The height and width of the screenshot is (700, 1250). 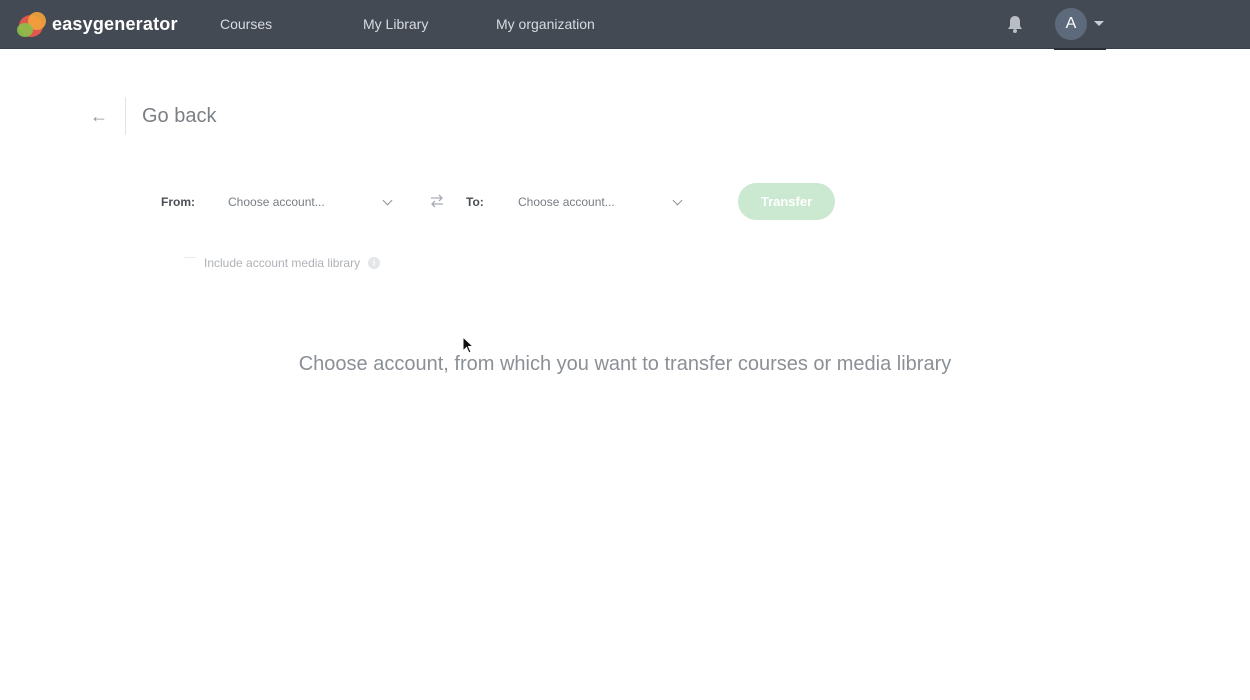 I want to click on include-media-checkbox, so click(x=190, y=263).